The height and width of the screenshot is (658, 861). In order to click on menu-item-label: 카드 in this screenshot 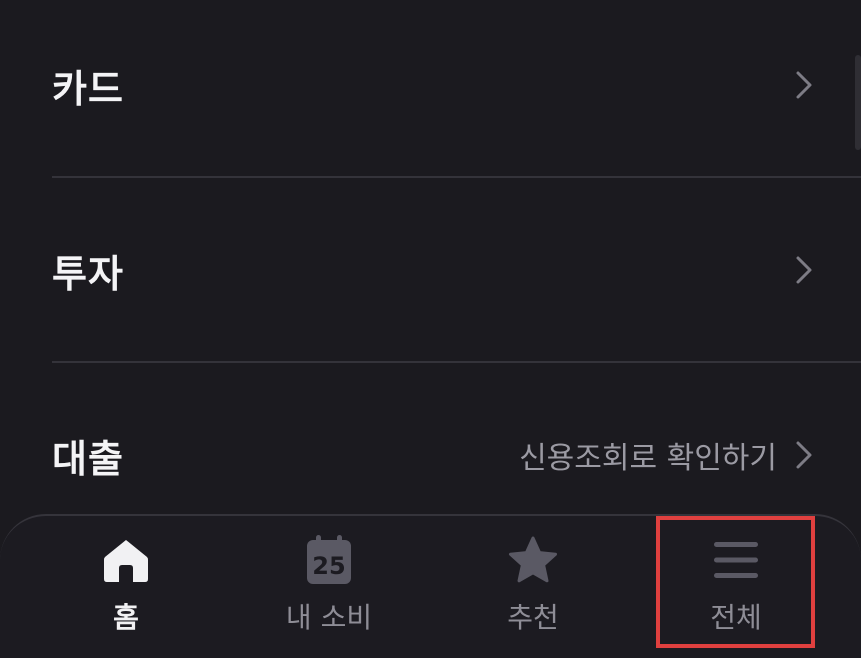, I will do `click(88, 88)`.